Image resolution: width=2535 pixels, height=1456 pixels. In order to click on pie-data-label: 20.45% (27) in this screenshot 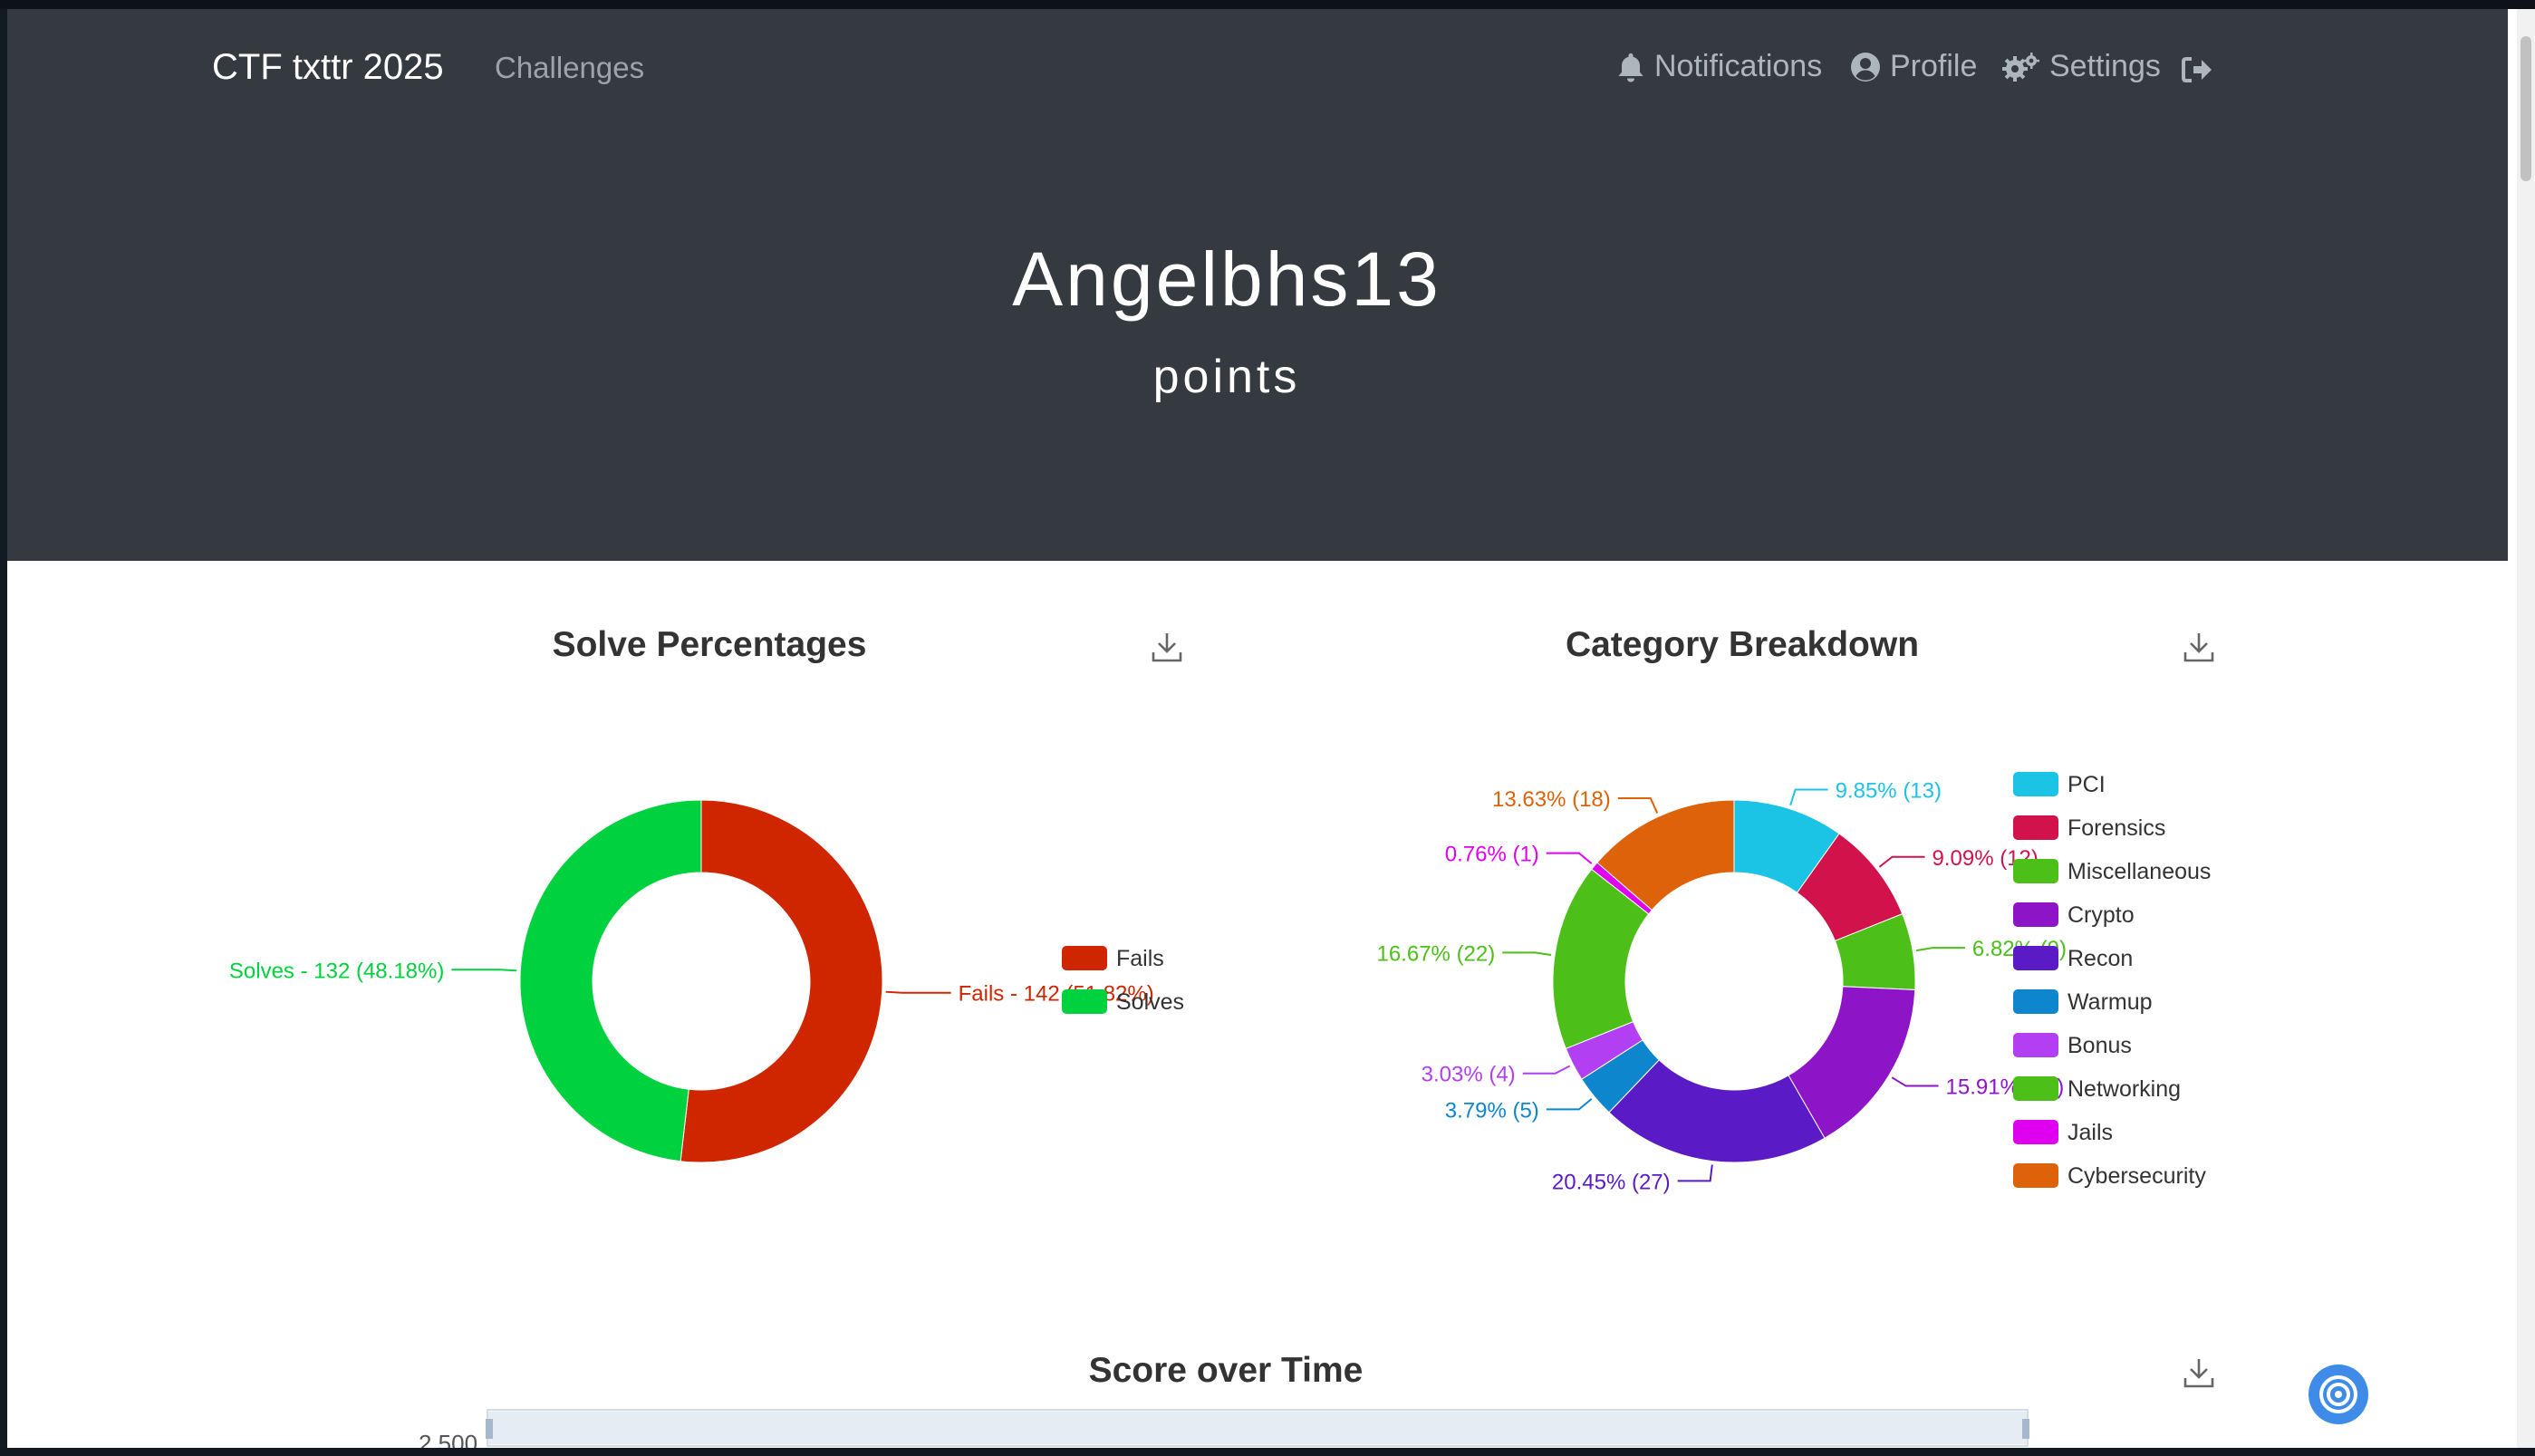, I will do `click(1611, 1182)`.